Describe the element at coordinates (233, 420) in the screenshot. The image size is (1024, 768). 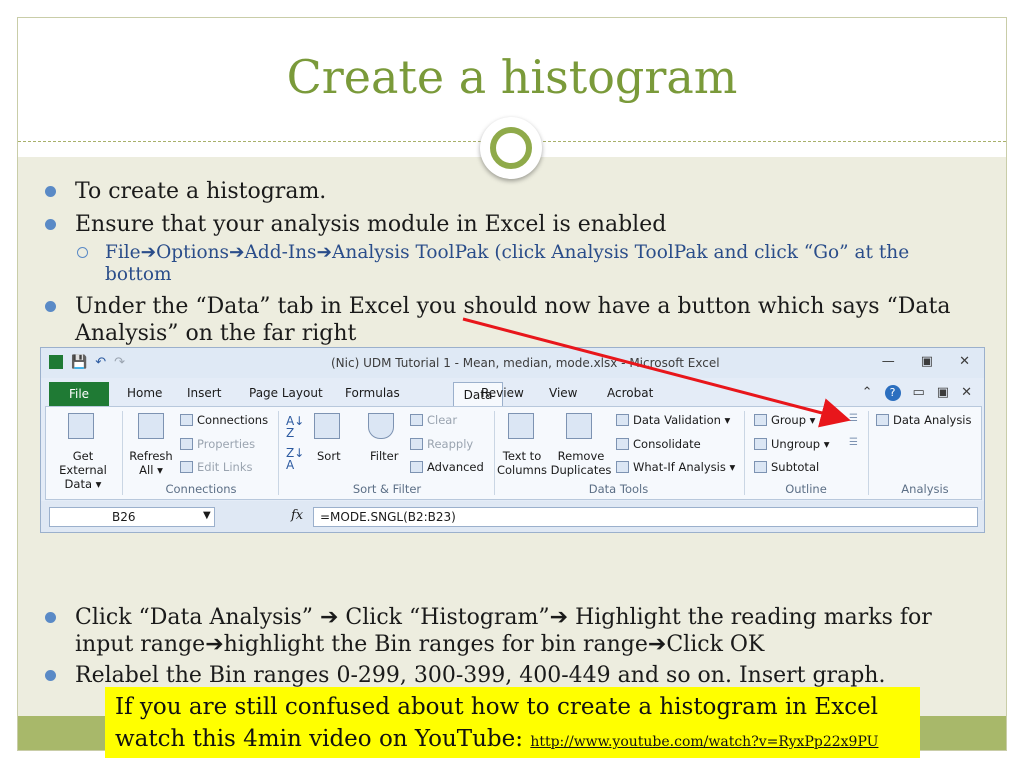
I see `connections-label: Connections` at that location.